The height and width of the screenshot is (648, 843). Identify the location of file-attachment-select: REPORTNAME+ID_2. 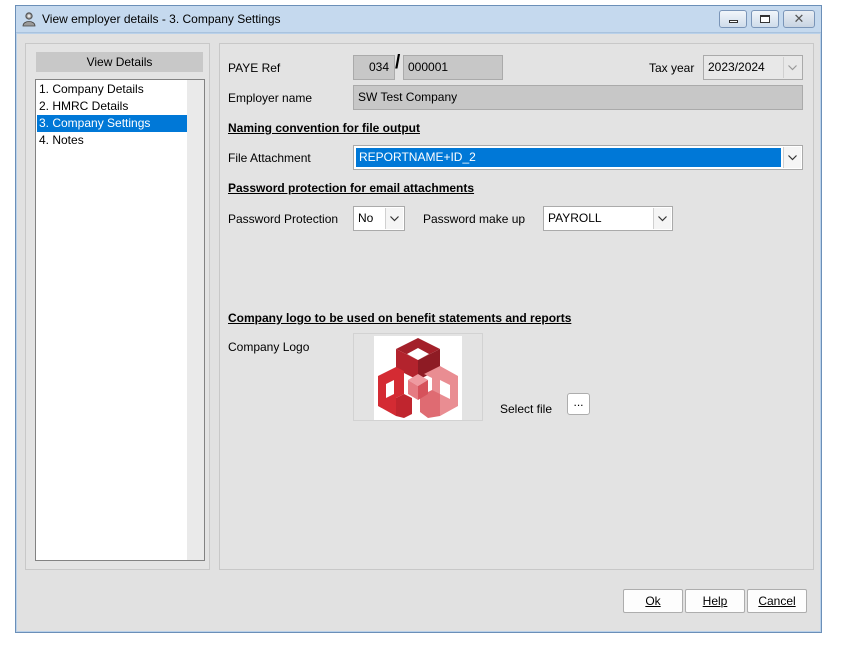
(578, 157).